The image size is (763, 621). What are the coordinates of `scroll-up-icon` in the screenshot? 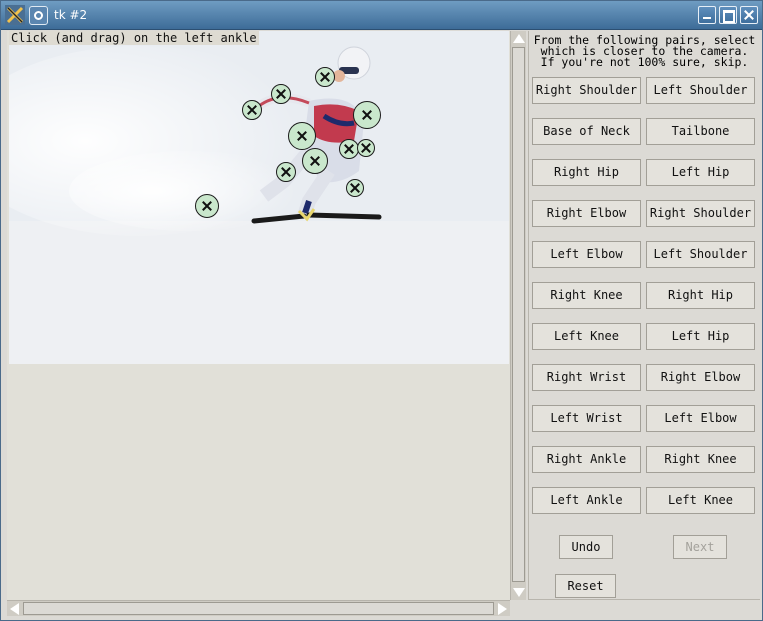 It's located at (519, 38).